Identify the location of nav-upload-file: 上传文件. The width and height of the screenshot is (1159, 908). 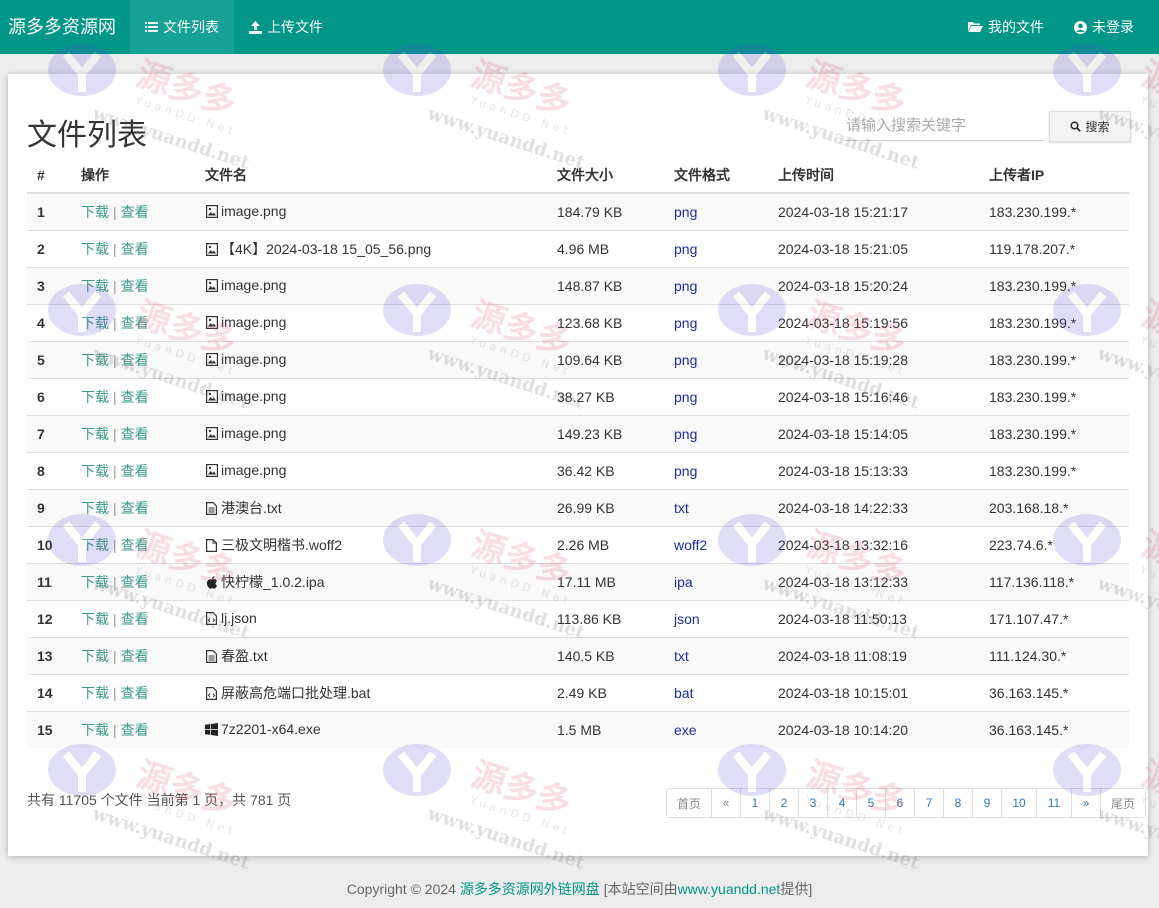
(286, 27).